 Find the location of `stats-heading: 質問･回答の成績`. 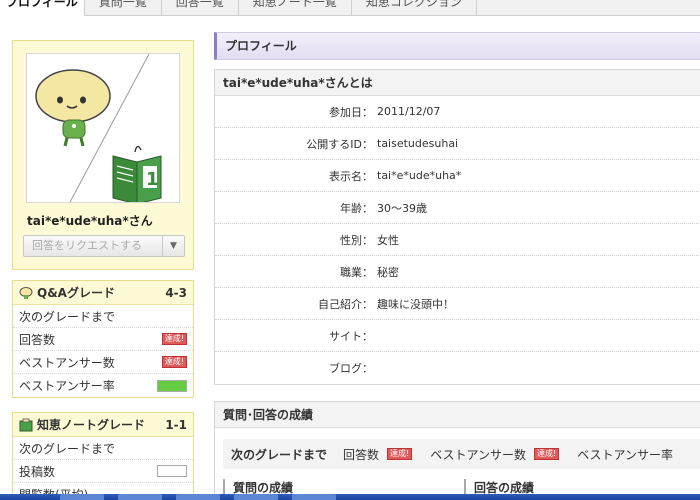

stats-heading: 質問･回答の成績 is located at coordinates (457, 415).